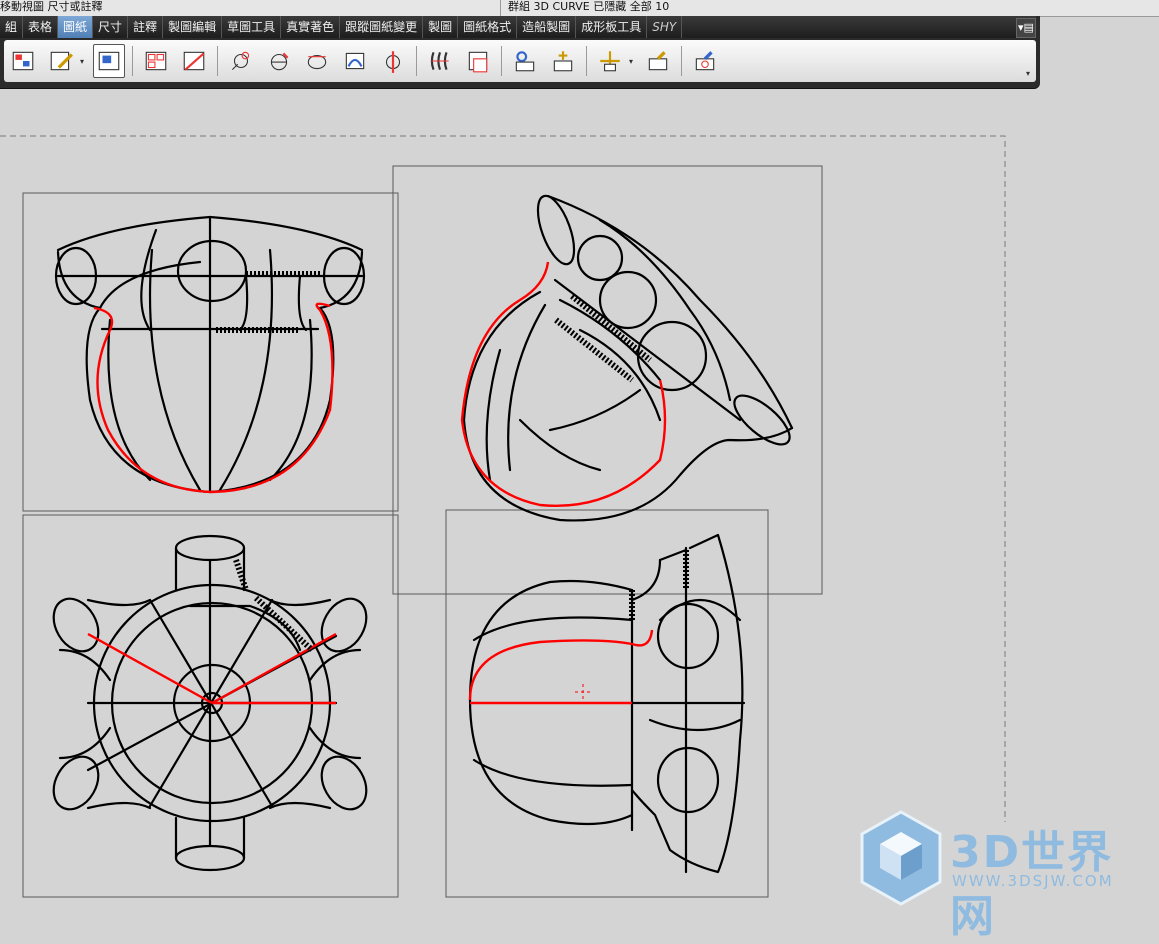  What do you see at coordinates (561, 665) in the screenshot?
I see `right-view-red-curve` at bounding box center [561, 665].